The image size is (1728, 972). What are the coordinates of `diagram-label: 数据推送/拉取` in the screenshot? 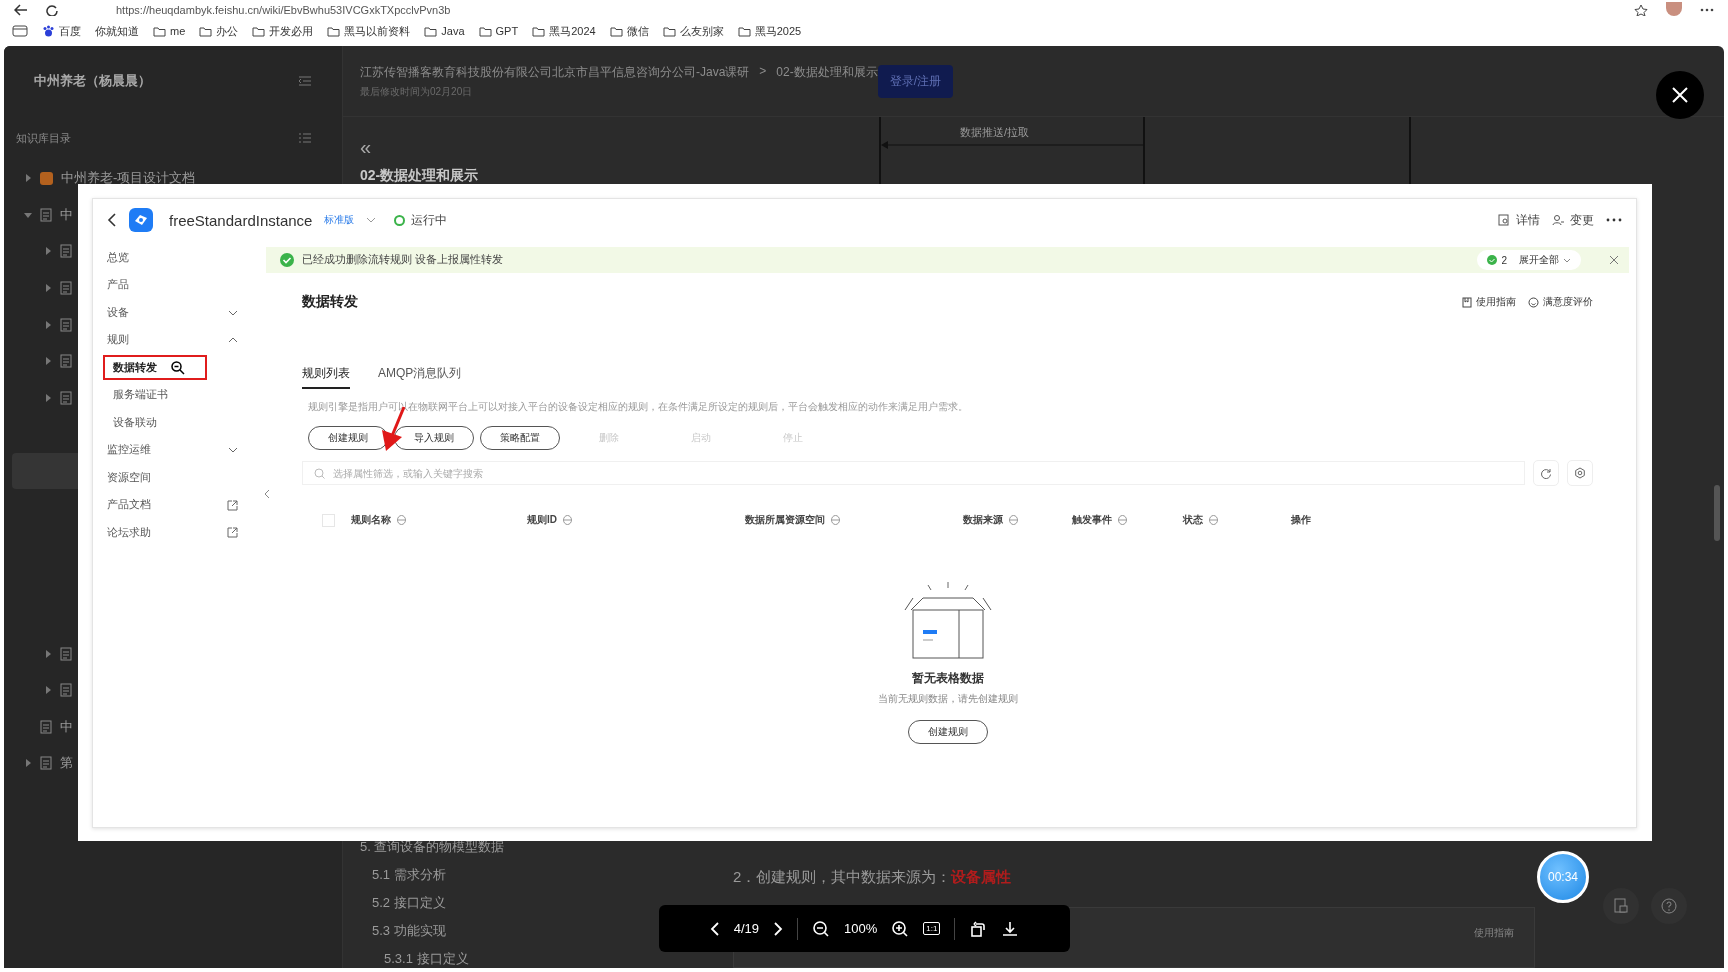 It's located at (995, 132).